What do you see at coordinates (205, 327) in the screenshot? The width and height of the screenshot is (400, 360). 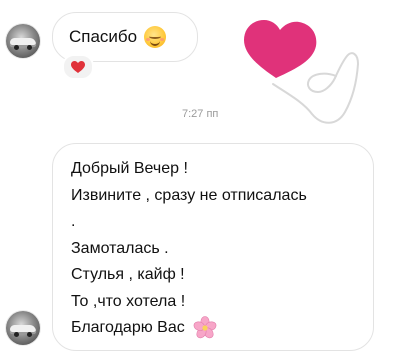 I see `cherry-blossom-icon` at bounding box center [205, 327].